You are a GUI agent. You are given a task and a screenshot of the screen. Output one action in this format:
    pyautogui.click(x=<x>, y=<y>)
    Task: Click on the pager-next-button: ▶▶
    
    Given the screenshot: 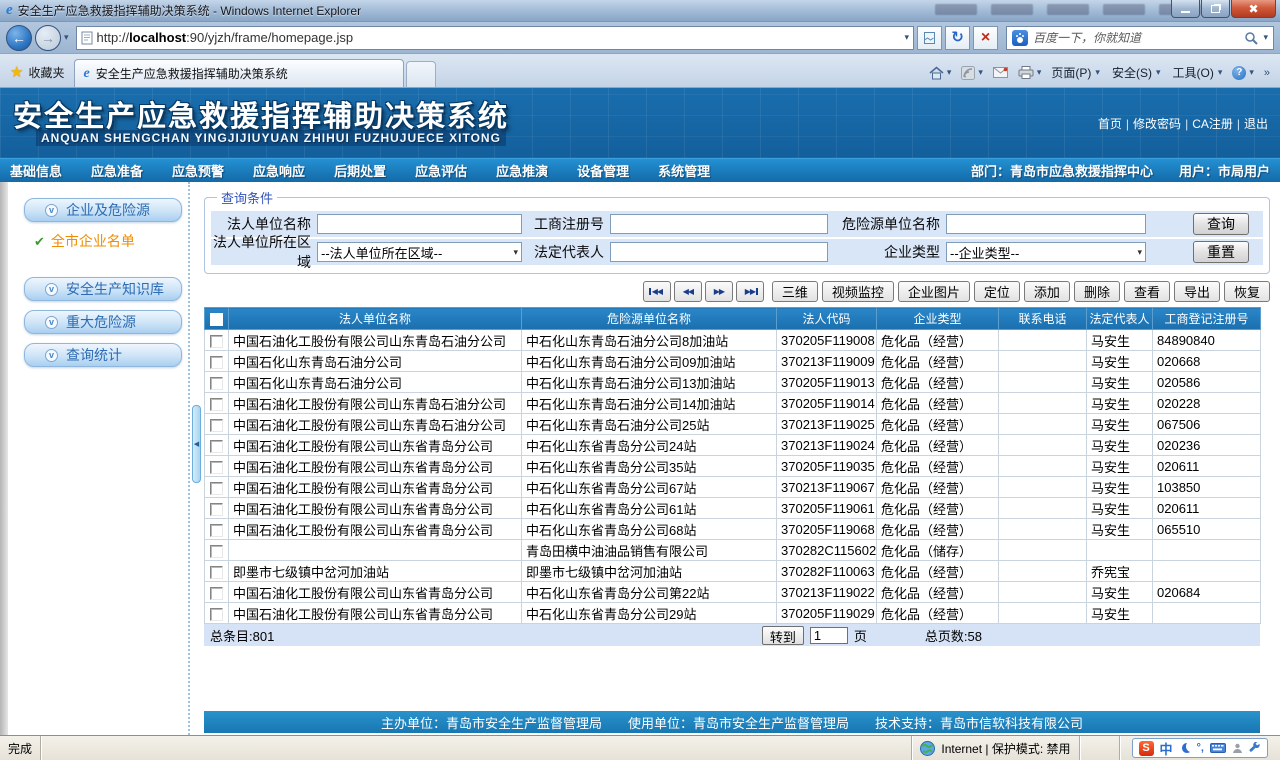 What is the action you would take?
    pyautogui.click(x=718, y=291)
    